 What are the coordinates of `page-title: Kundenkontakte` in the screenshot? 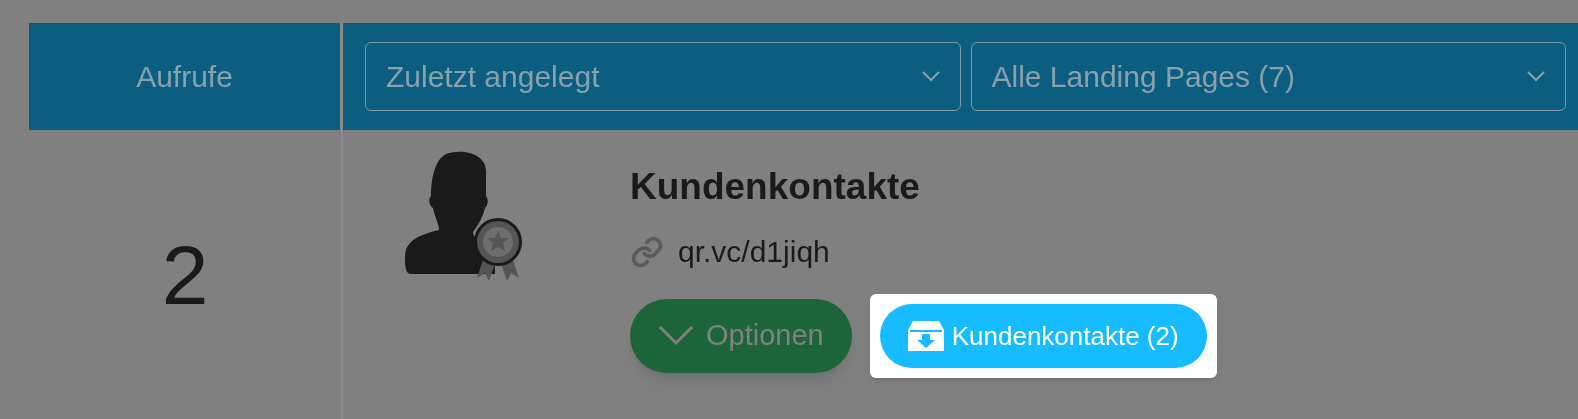 It's located at (775, 186).